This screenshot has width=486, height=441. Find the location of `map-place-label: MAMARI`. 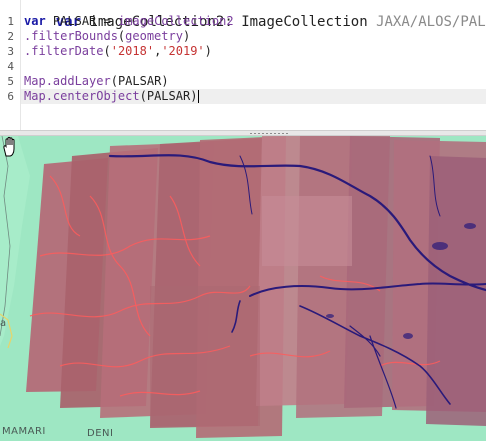

map-place-label: MAMARI is located at coordinates (24, 431).